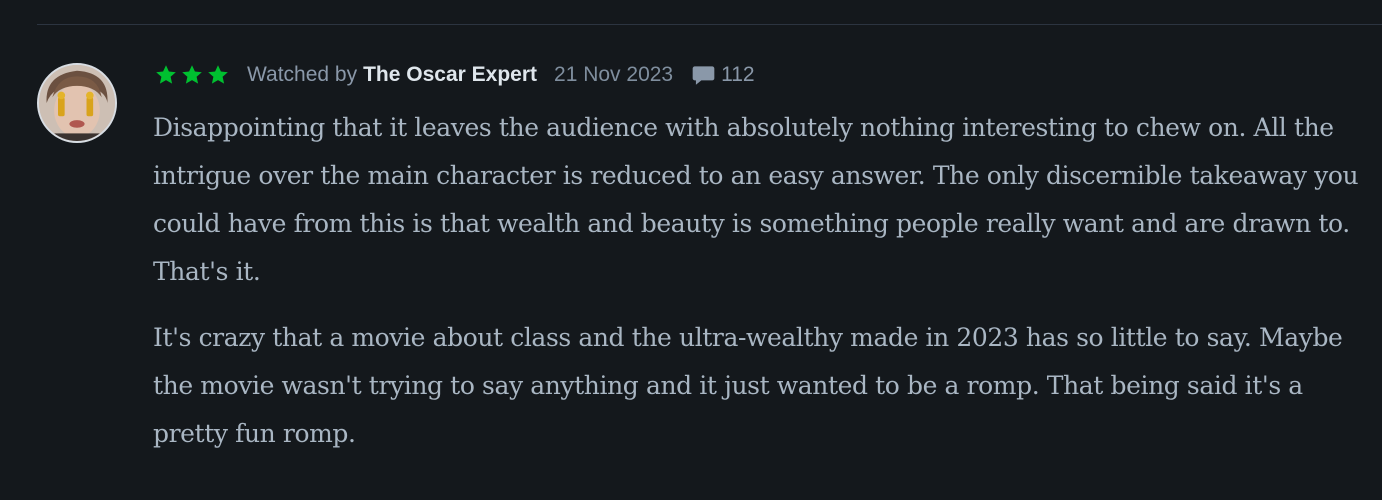 Image resolution: width=1382 pixels, height=500 pixels. I want to click on section-divider, so click(709, 24).